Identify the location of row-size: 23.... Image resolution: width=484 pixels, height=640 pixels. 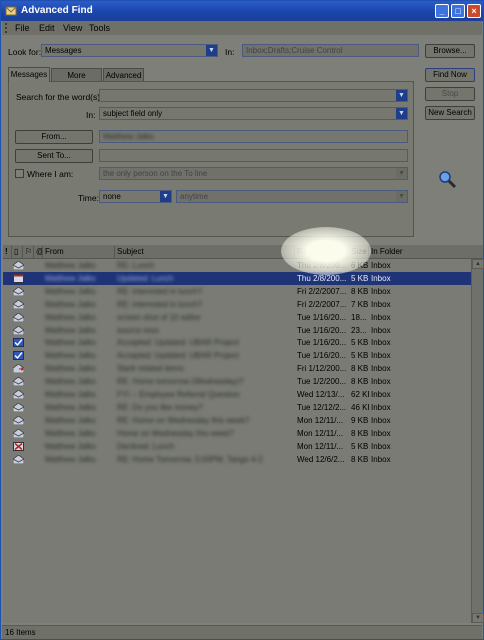
(359, 330).